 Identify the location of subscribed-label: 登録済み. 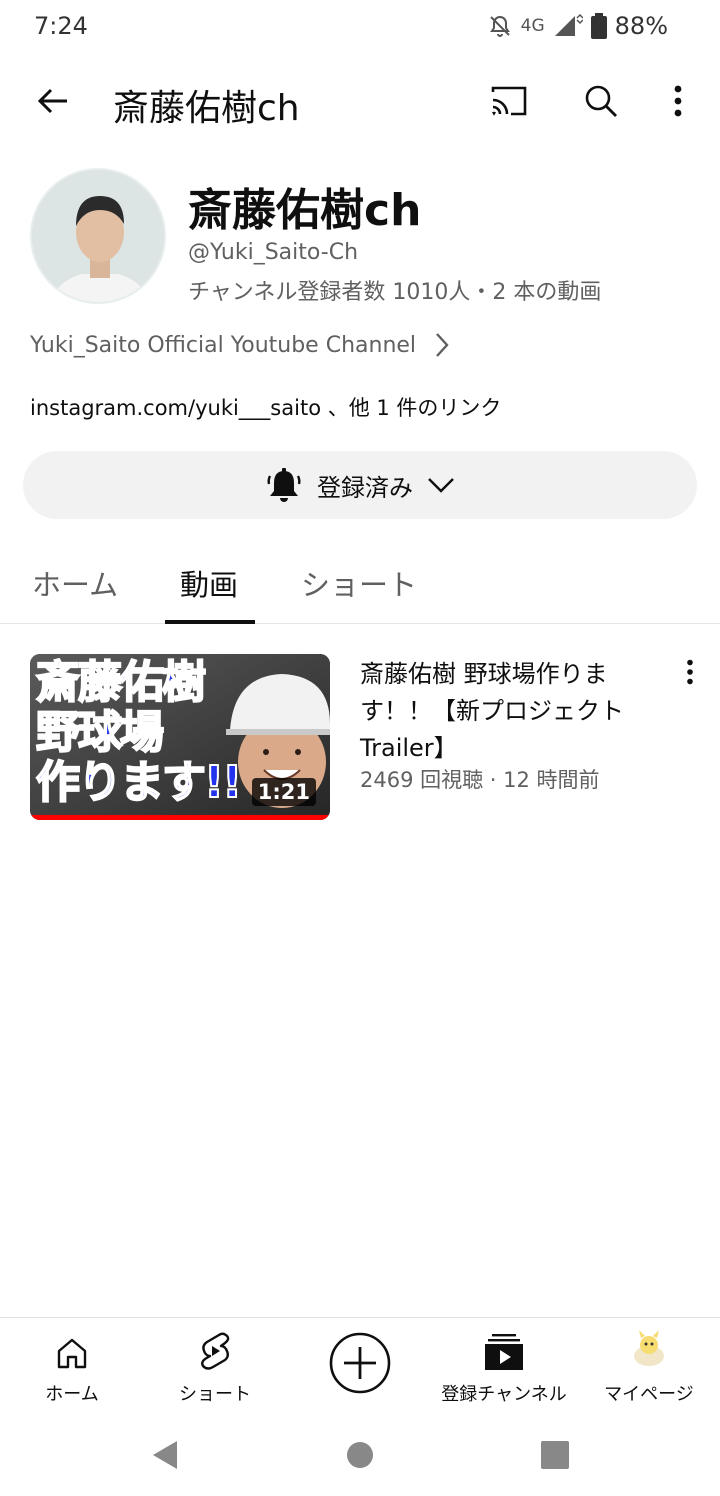
(365, 487).